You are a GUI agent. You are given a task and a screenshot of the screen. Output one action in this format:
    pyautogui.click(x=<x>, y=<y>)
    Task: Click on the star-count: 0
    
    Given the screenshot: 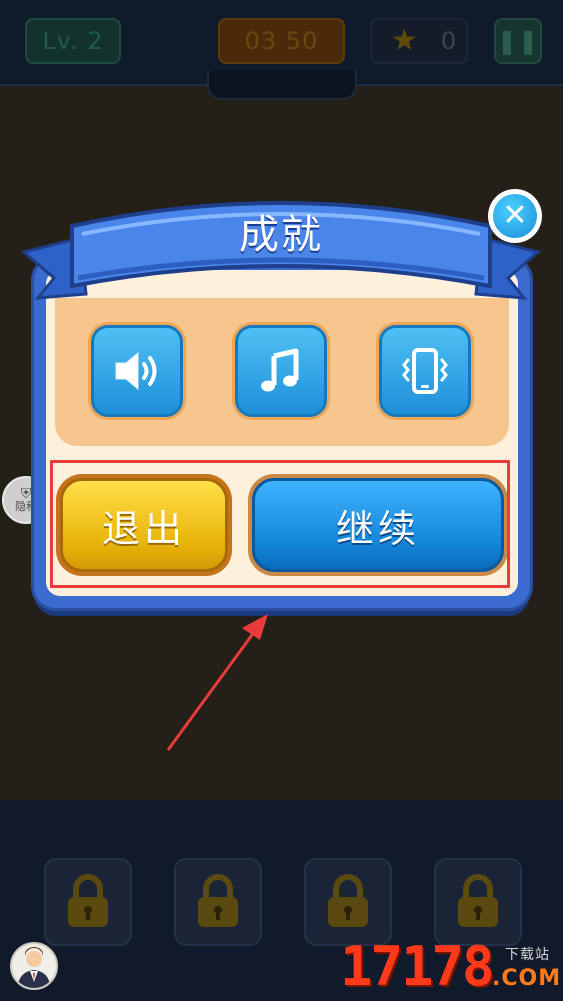 What is the action you would take?
    pyautogui.click(x=449, y=41)
    